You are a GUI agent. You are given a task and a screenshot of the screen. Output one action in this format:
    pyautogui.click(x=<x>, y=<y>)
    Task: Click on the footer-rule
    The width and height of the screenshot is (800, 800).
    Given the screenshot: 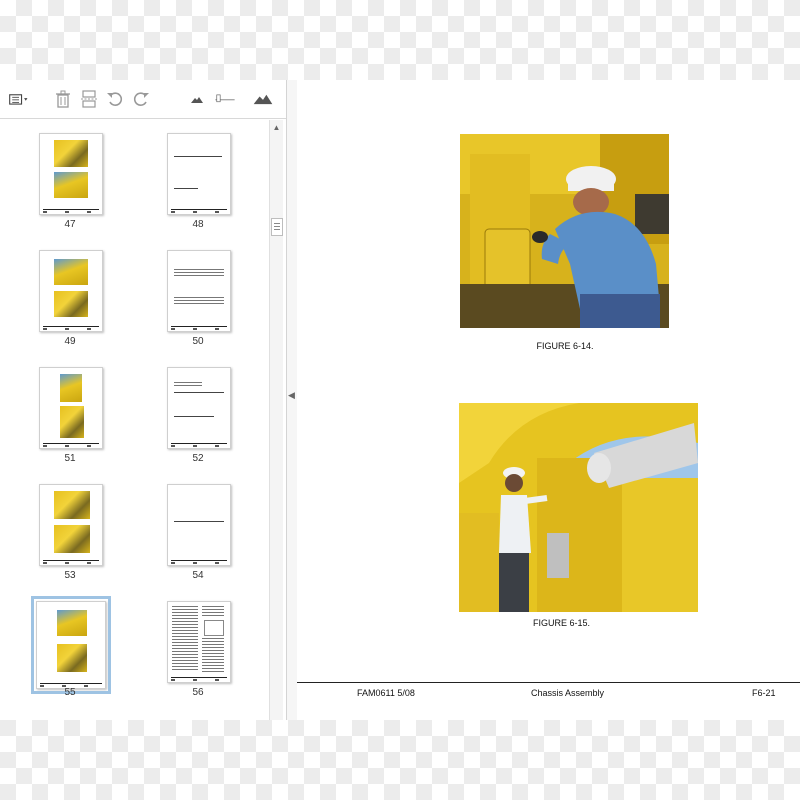 What is the action you would take?
    pyautogui.click(x=548, y=682)
    